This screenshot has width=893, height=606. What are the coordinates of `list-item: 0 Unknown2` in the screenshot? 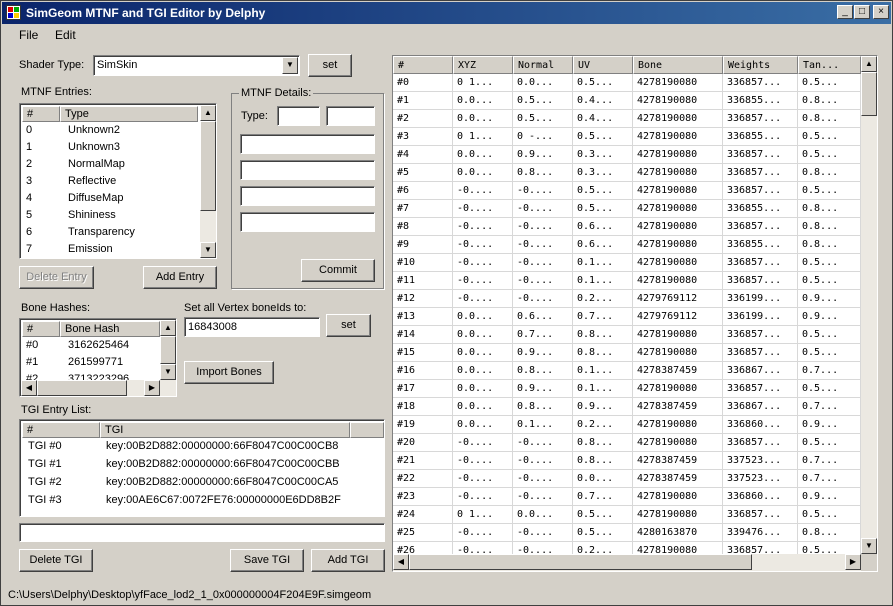 It's located at (111, 130).